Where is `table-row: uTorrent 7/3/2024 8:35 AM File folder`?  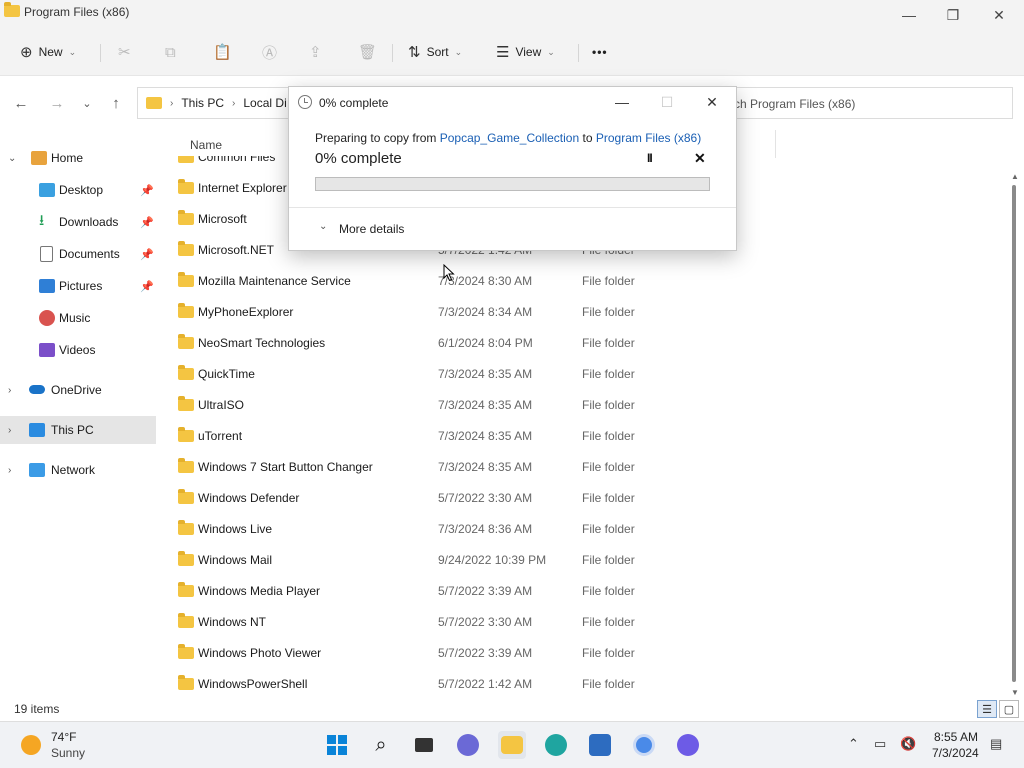 table-row: uTorrent 7/3/2024 8:35 AM File folder is located at coordinates (570, 435).